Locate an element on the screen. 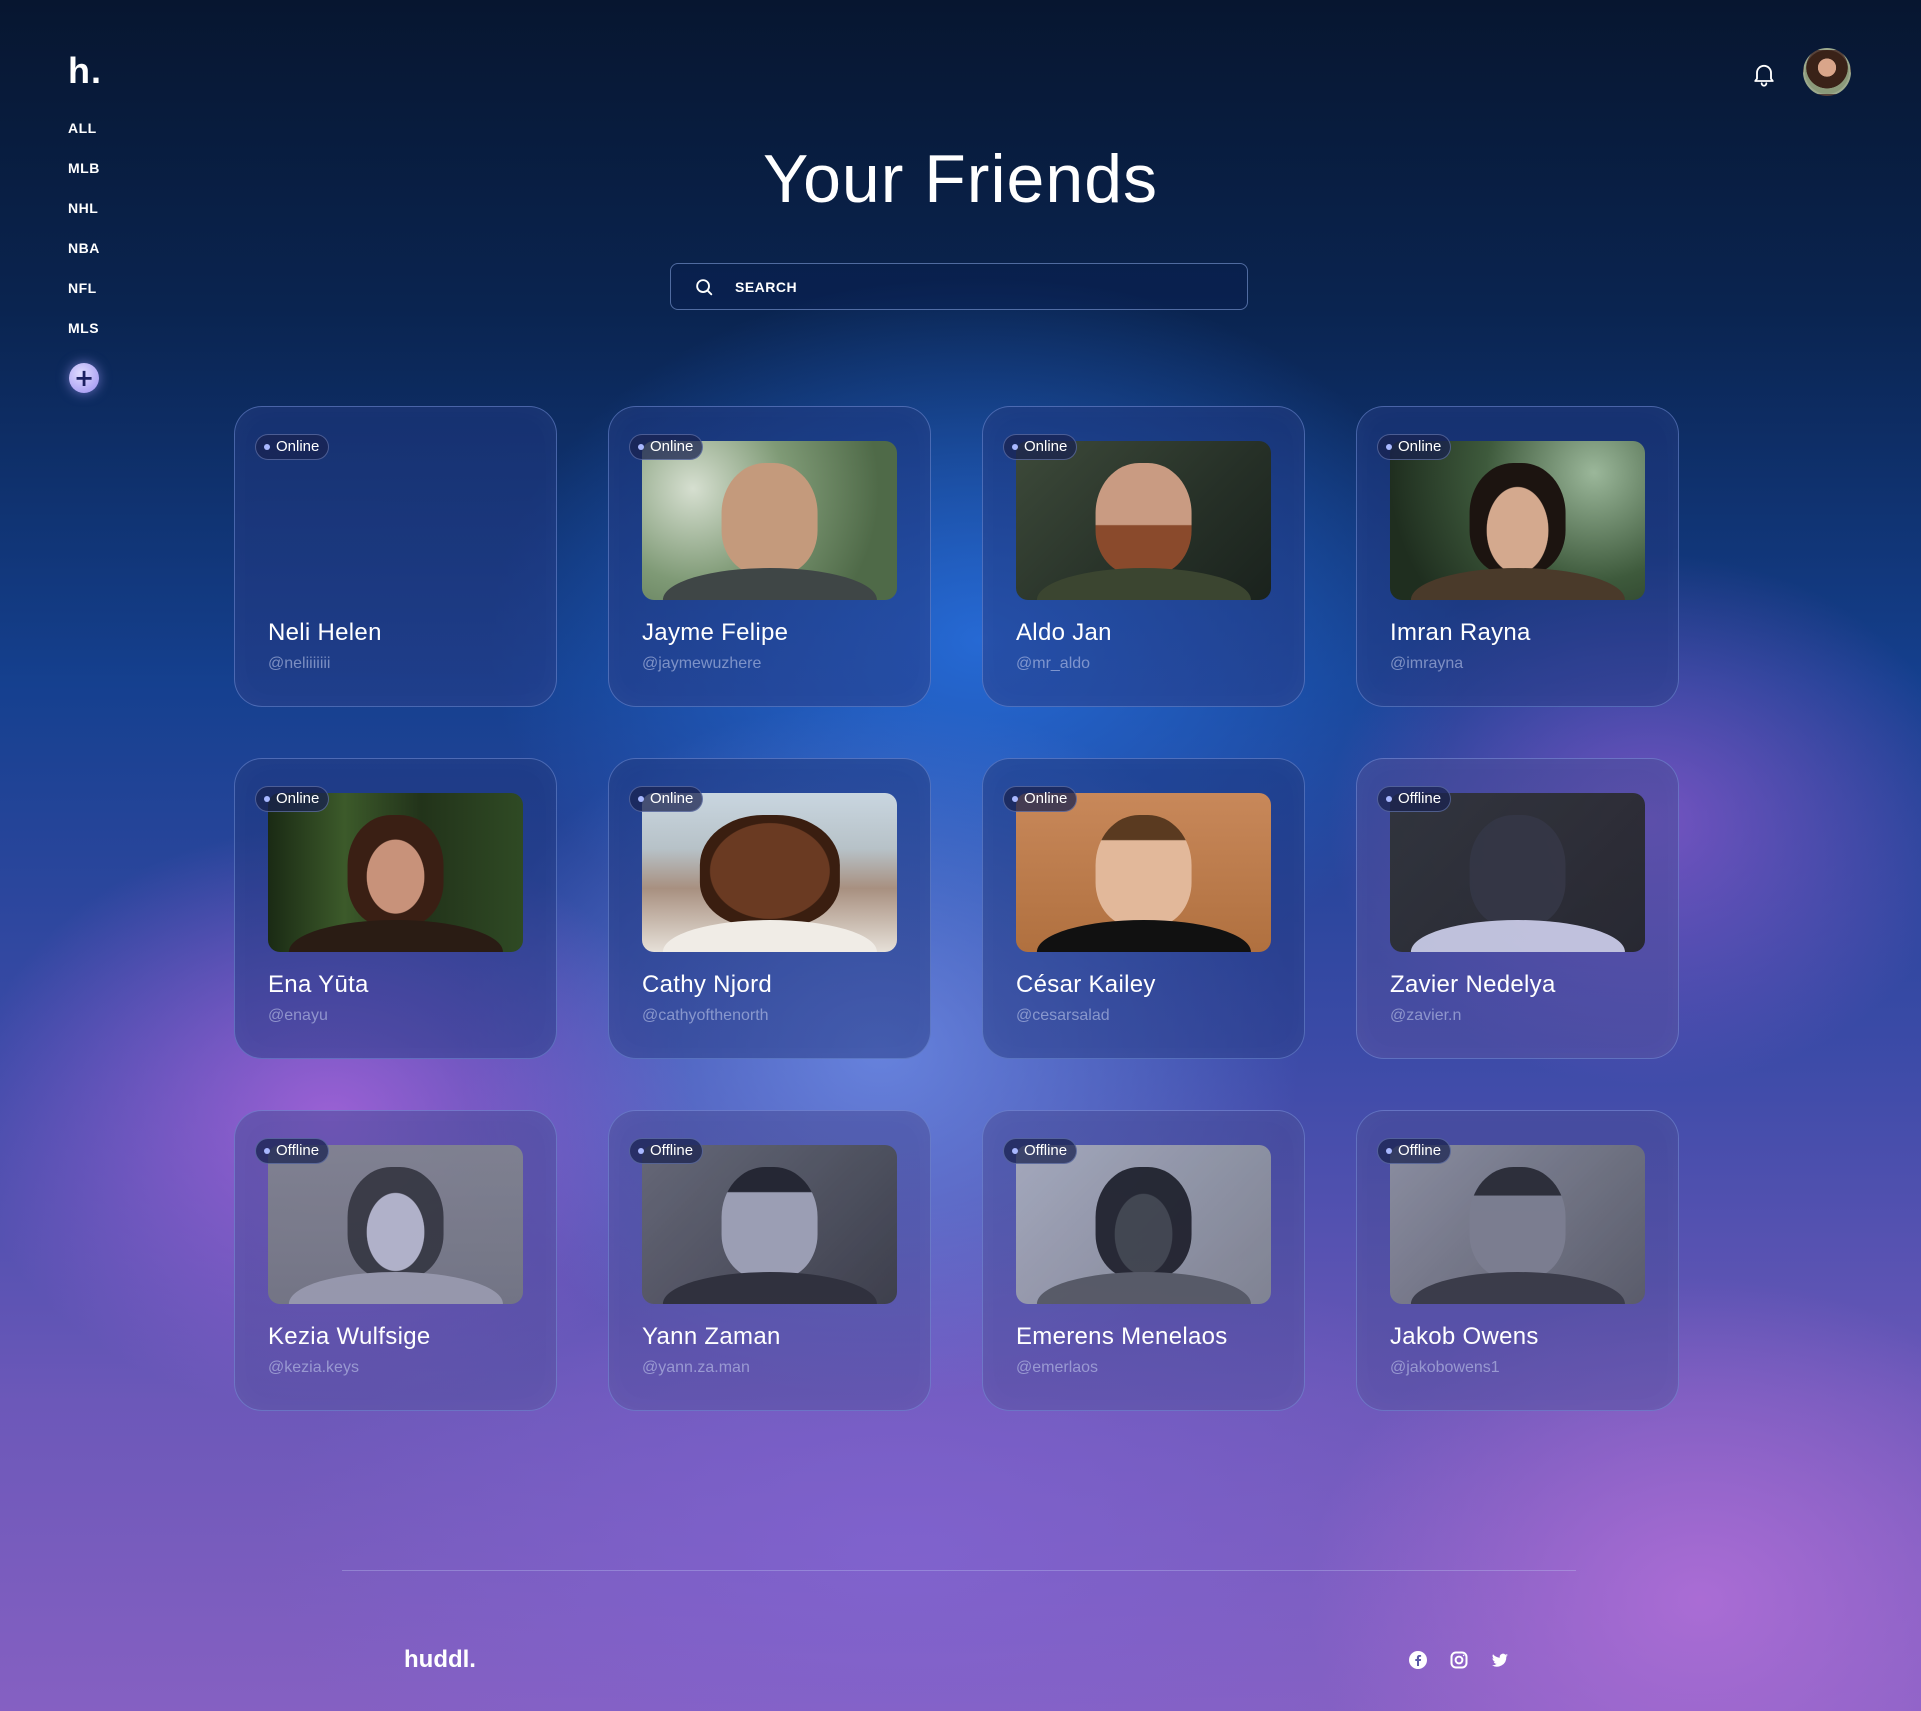 This screenshot has width=1921, height=1711. friend-handle: @neliiiiiii is located at coordinates (299, 663).